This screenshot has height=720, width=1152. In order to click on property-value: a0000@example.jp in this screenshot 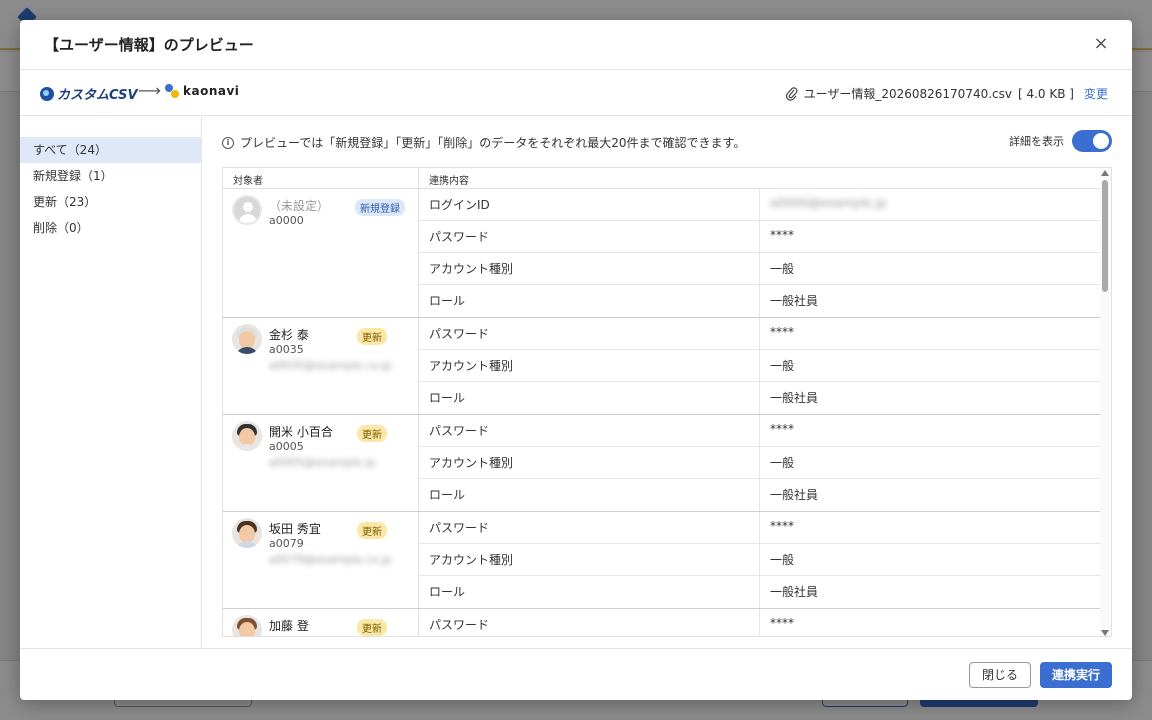, I will do `click(828, 203)`.